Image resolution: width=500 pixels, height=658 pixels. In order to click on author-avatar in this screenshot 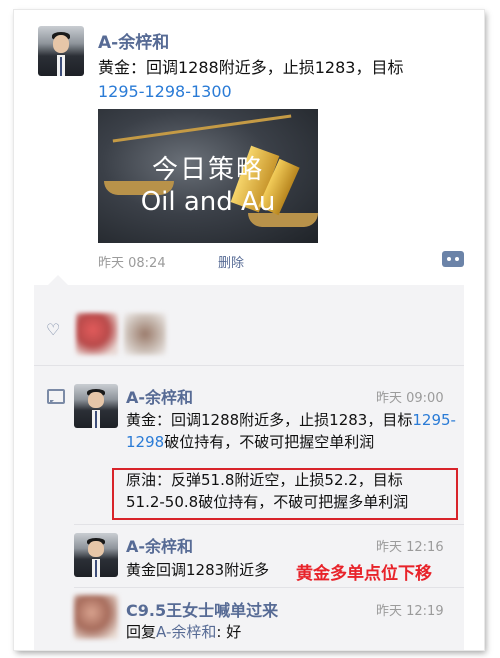, I will do `click(61, 51)`.